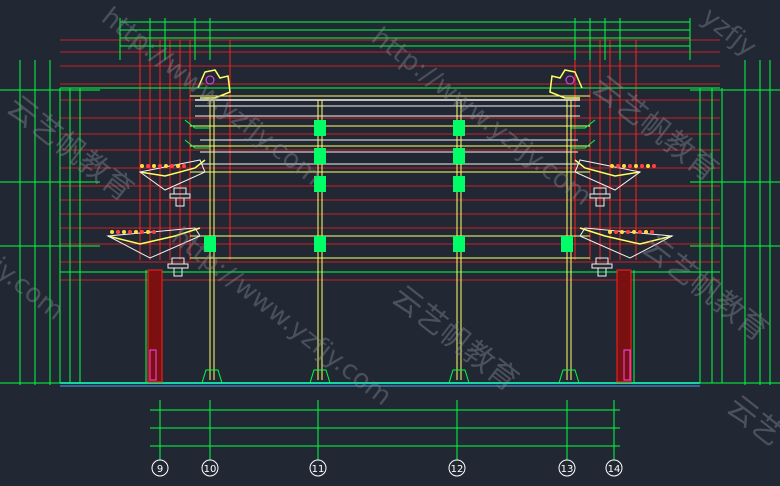 Image resolution: width=780 pixels, height=486 pixels. I want to click on axis-label-12: 12, so click(457, 469).